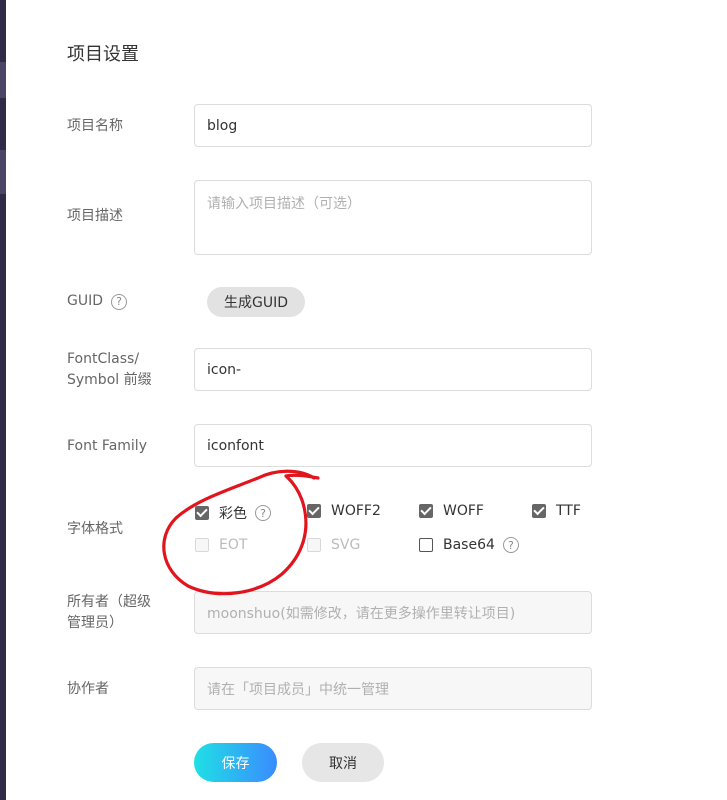 The image size is (727, 800). What do you see at coordinates (393, 445) in the screenshot?
I see `font-family-input: iconfont` at bounding box center [393, 445].